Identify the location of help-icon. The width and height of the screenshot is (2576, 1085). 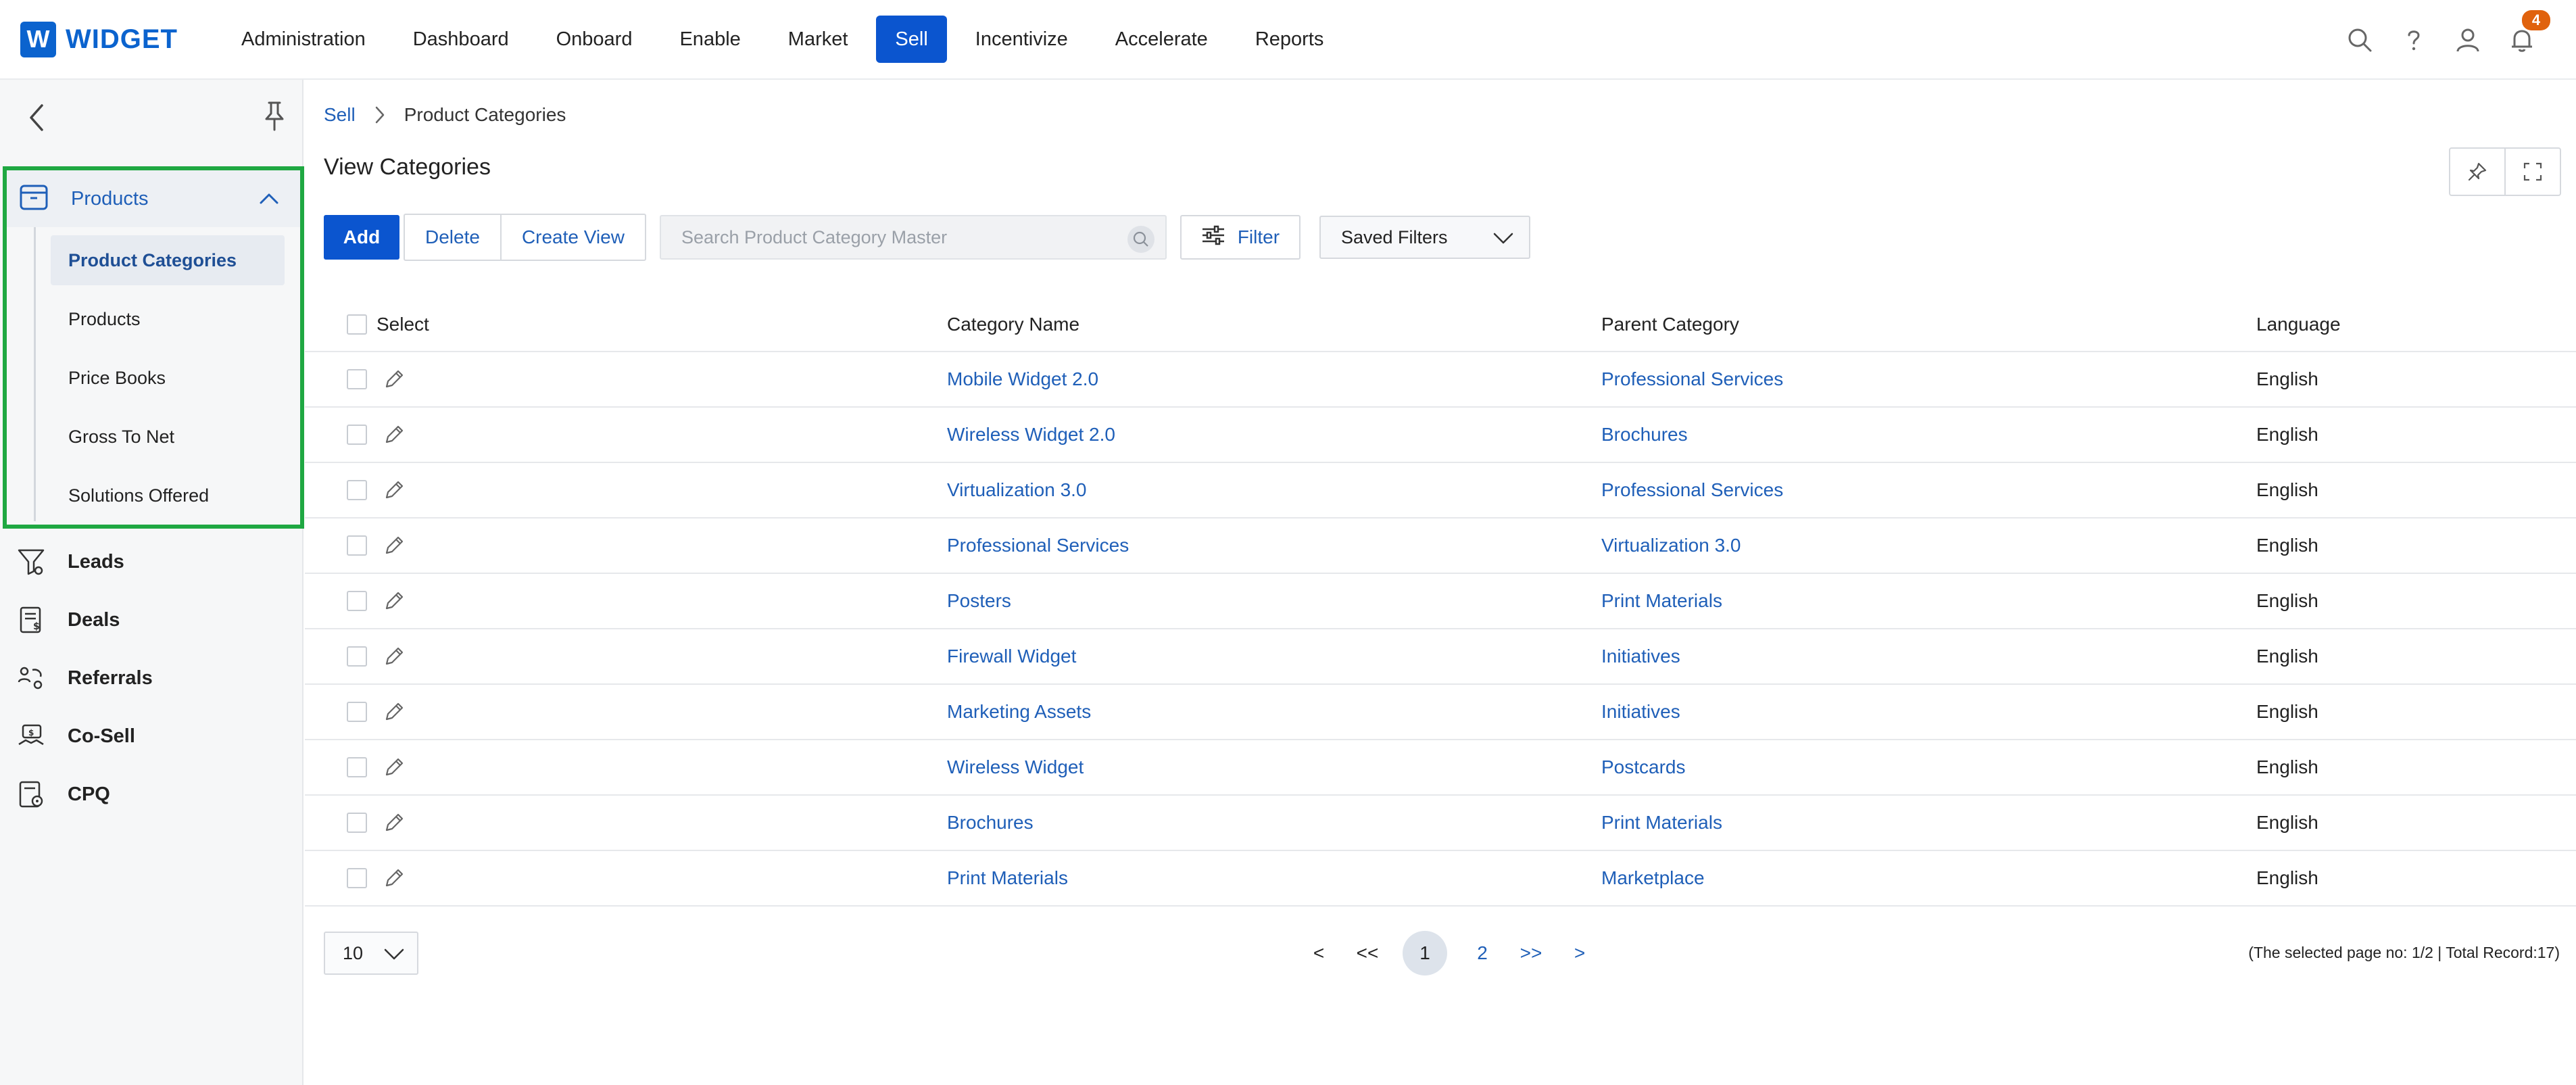
(2413, 39).